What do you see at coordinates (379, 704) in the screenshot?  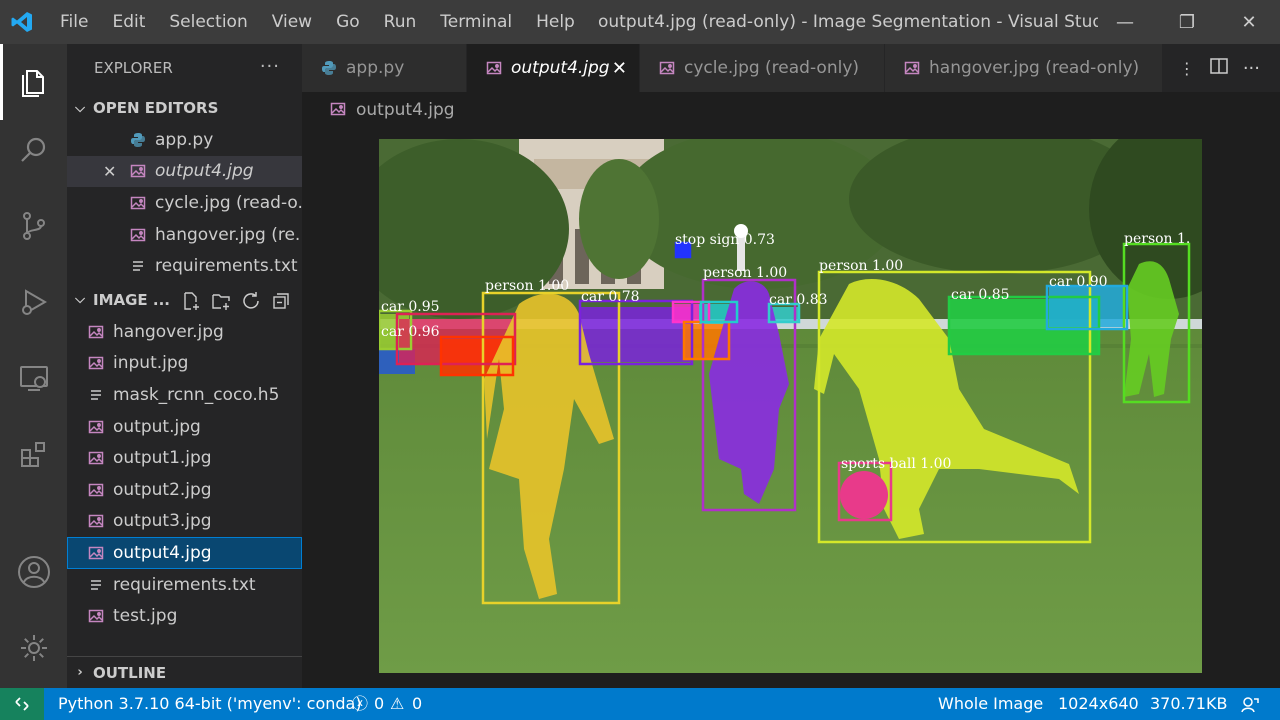 I see `error-count: 0` at bounding box center [379, 704].